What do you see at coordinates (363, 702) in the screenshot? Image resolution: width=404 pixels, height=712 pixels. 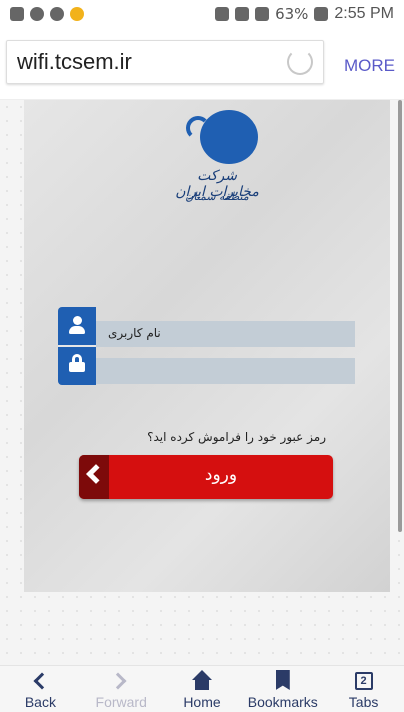 I see `nav-tabs-label: Tabs` at bounding box center [363, 702].